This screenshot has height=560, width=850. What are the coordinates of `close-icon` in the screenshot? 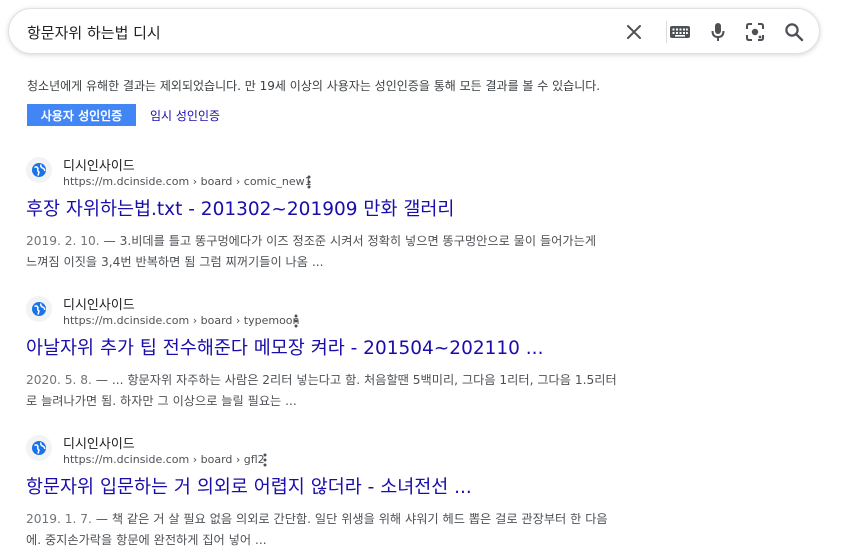 It's located at (634, 32).